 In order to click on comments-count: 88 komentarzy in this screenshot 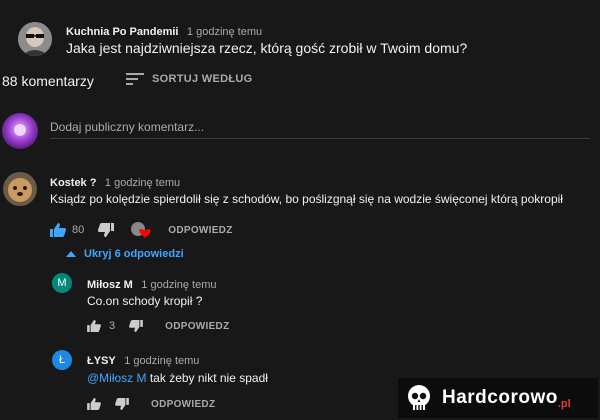, I will do `click(48, 81)`.